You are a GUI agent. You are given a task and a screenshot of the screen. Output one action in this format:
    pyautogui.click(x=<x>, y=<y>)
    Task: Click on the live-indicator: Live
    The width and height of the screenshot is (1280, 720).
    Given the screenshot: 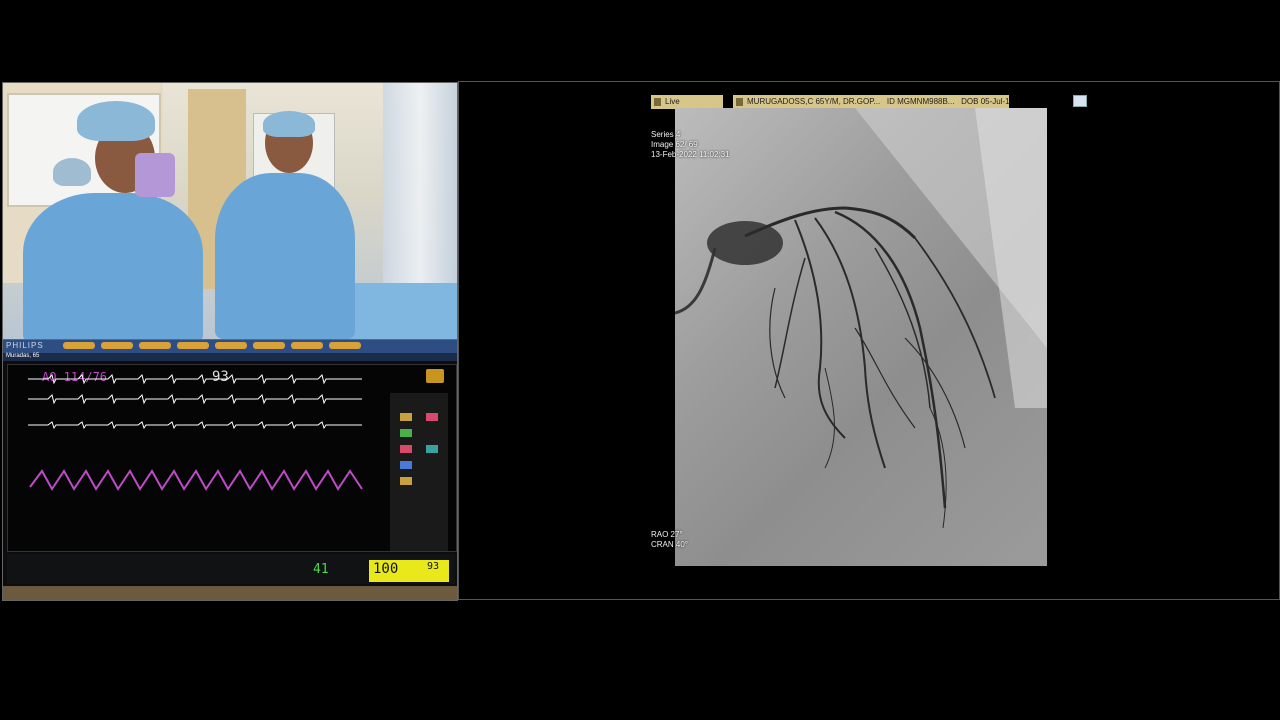 What is the action you would take?
    pyautogui.click(x=687, y=102)
    